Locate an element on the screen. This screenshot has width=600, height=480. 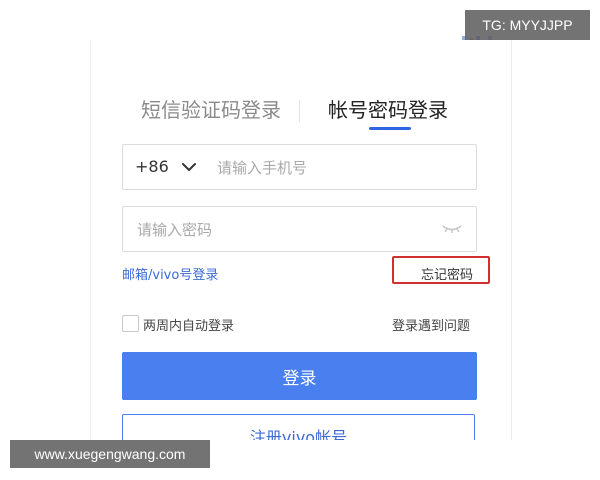
watermark-bottom: www.xuegengwang.com is located at coordinates (110, 454).